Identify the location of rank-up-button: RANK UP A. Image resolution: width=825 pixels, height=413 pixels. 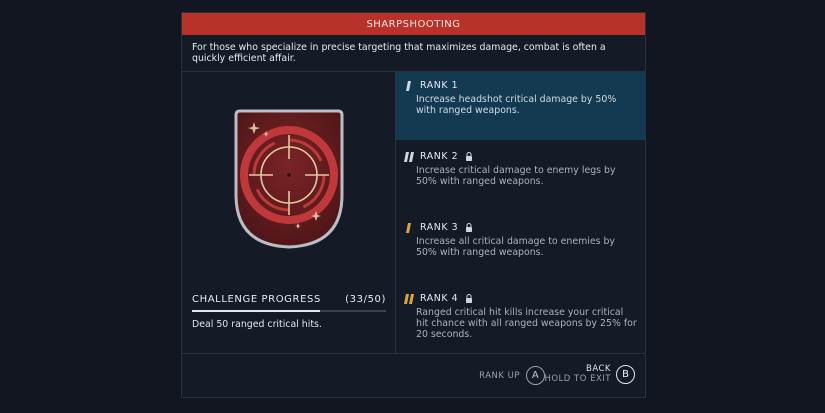
(512, 375).